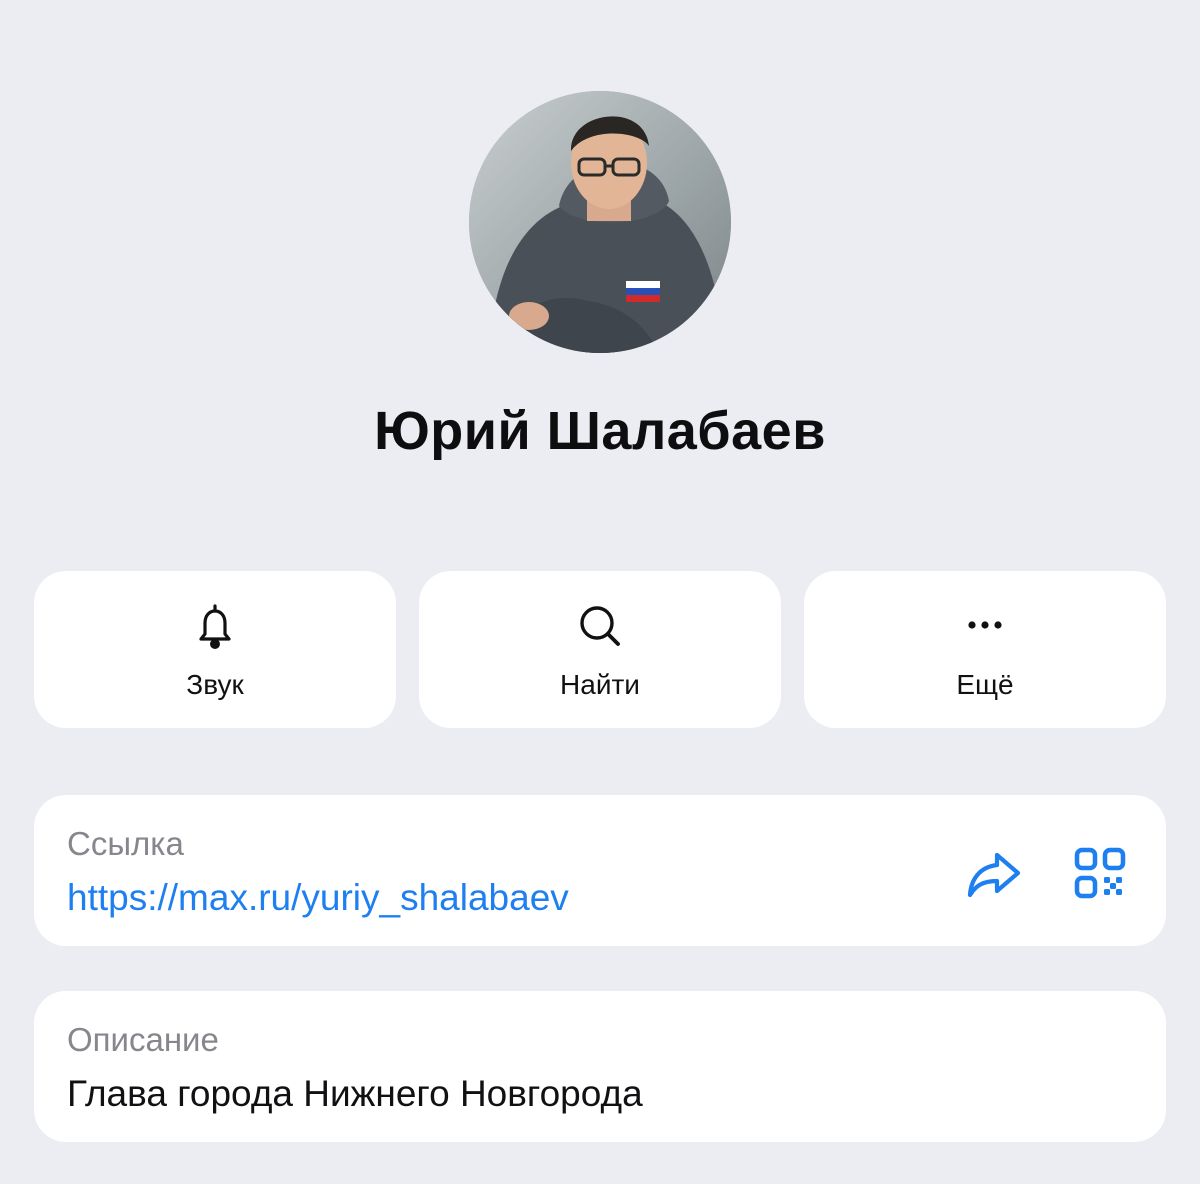  Describe the element at coordinates (600, 684) in the screenshot. I see `search-button-label: Найти` at that location.